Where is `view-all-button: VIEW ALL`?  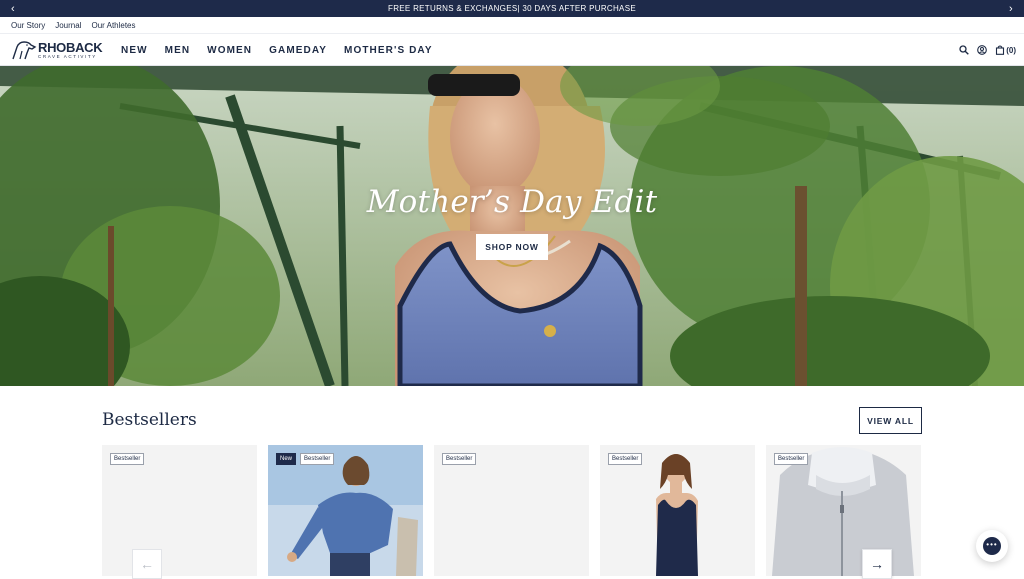 view-all-button: VIEW ALL is located at coordinates (890, 420).